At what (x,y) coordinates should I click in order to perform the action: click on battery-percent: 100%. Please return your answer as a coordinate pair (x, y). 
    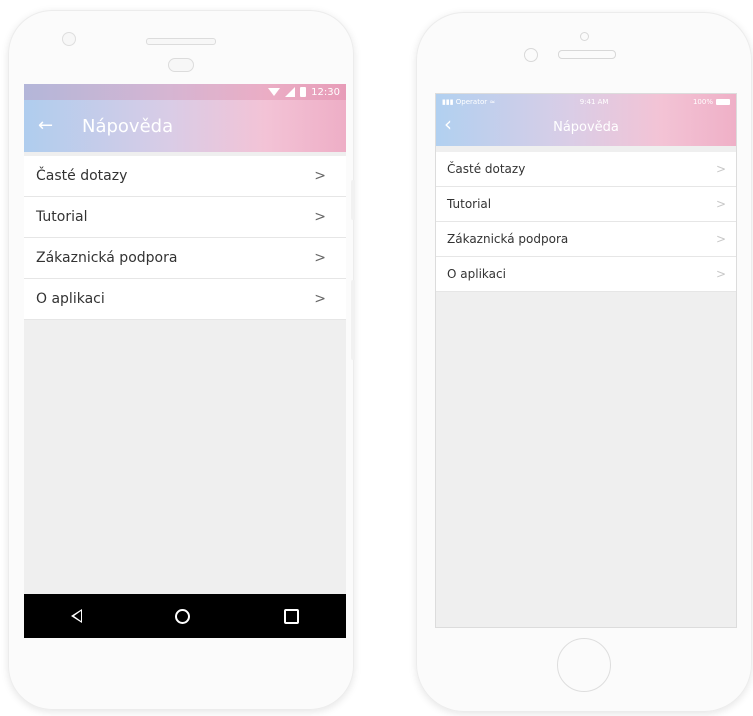
    Looking at the image, I should click on (702, 102).